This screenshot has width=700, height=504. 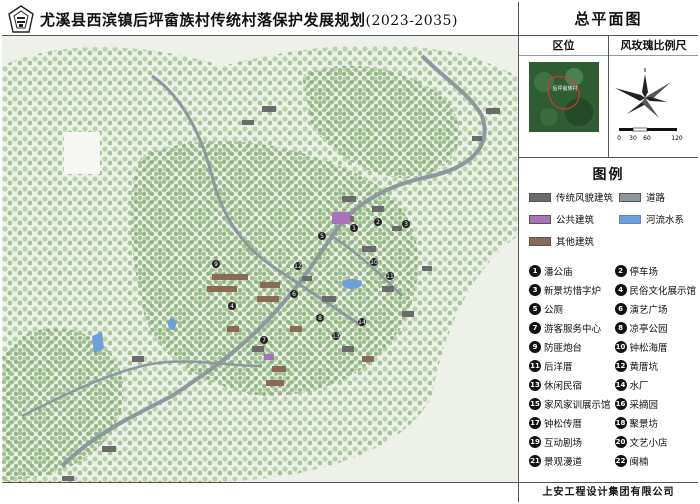 What do you see at coordinates (633, 138) in the screenshot?
I see `scale-tick: 30` at bounding box center [633, 138].